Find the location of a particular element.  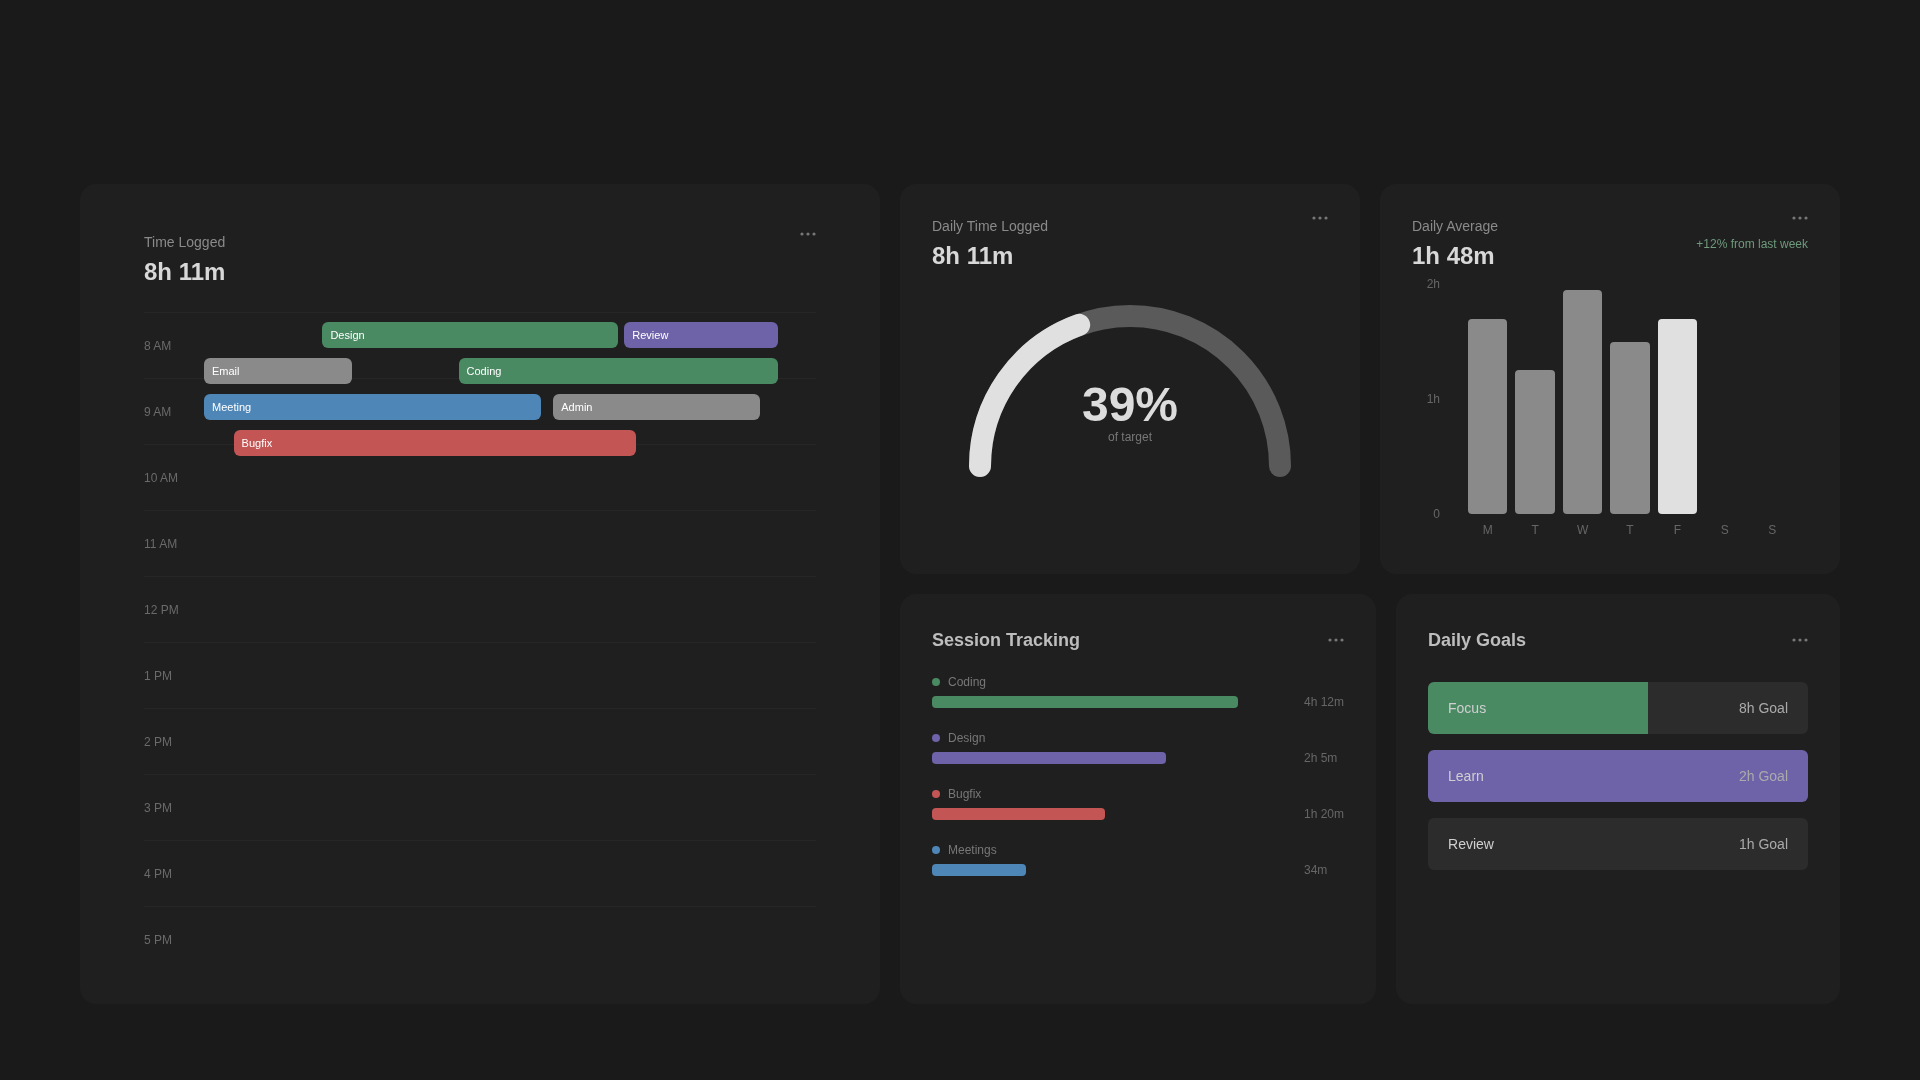

card-title: Session Tracking is located at coordinates (1006, 640).